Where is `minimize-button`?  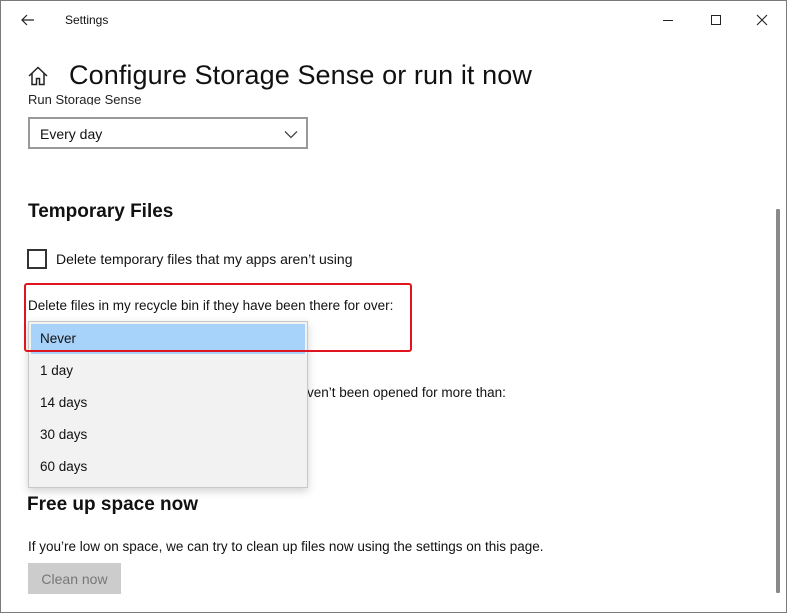
minimize-button is located at coordinates (668, 20).